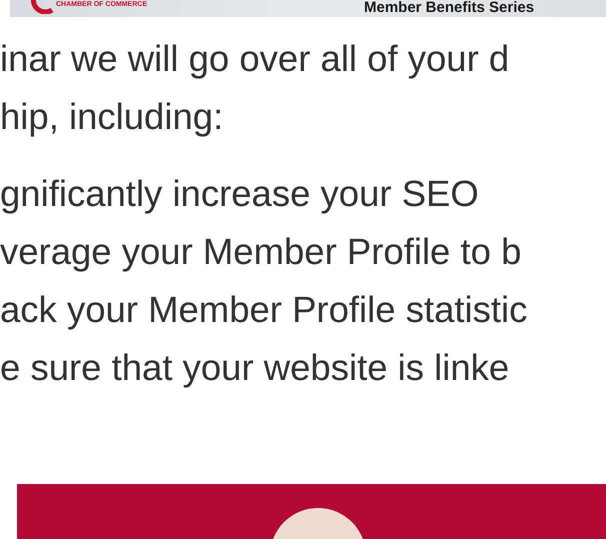 The image size is (606, 539). What do you see at coordinates (239, 194) in the screenshot?
I see `list-item: gnificantly increase your SEO` at bounding box center [239, 194].